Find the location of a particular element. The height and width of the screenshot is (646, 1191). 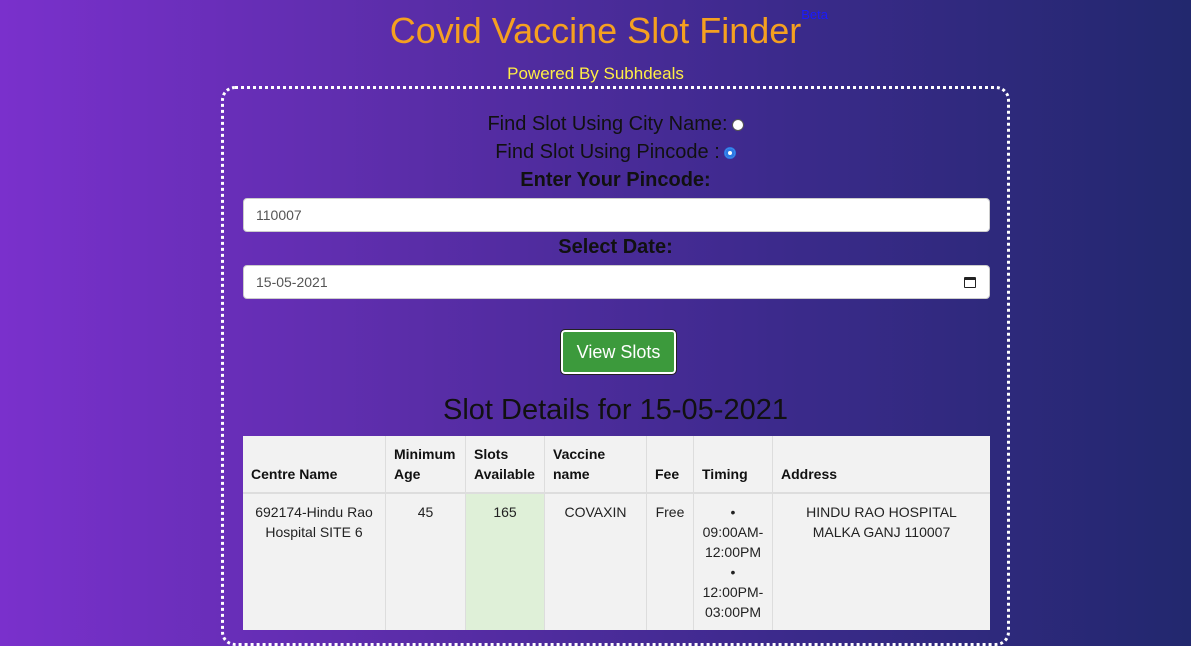

cell-timing: 09:00AM-12:00PM 12:00PM-03:00PM is located at coordinates (733, 561).